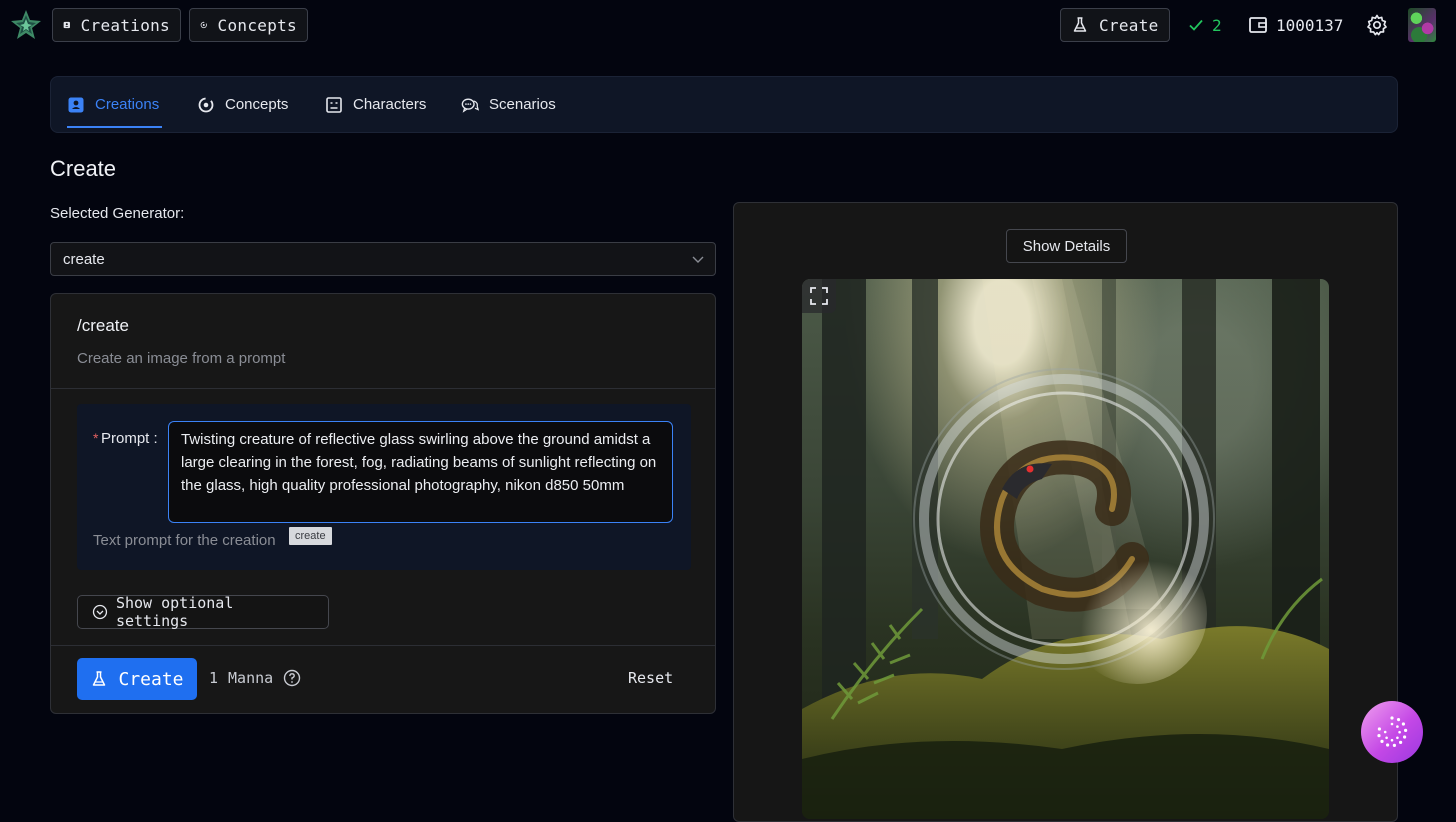  Describe the element at coordinates (383, 341) in the screenshot. I see `card-header: /create Create an image from a prompt` at that location.